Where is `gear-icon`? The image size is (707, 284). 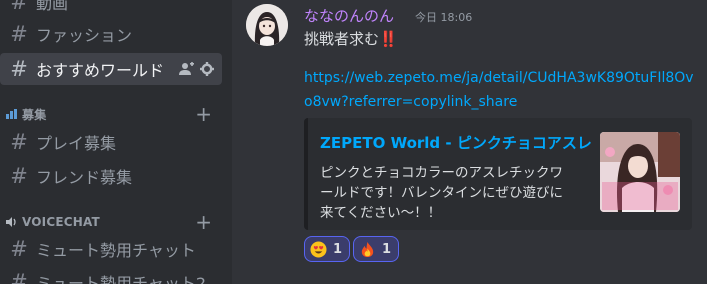 gear-icon is located at coordinates (207, 69).